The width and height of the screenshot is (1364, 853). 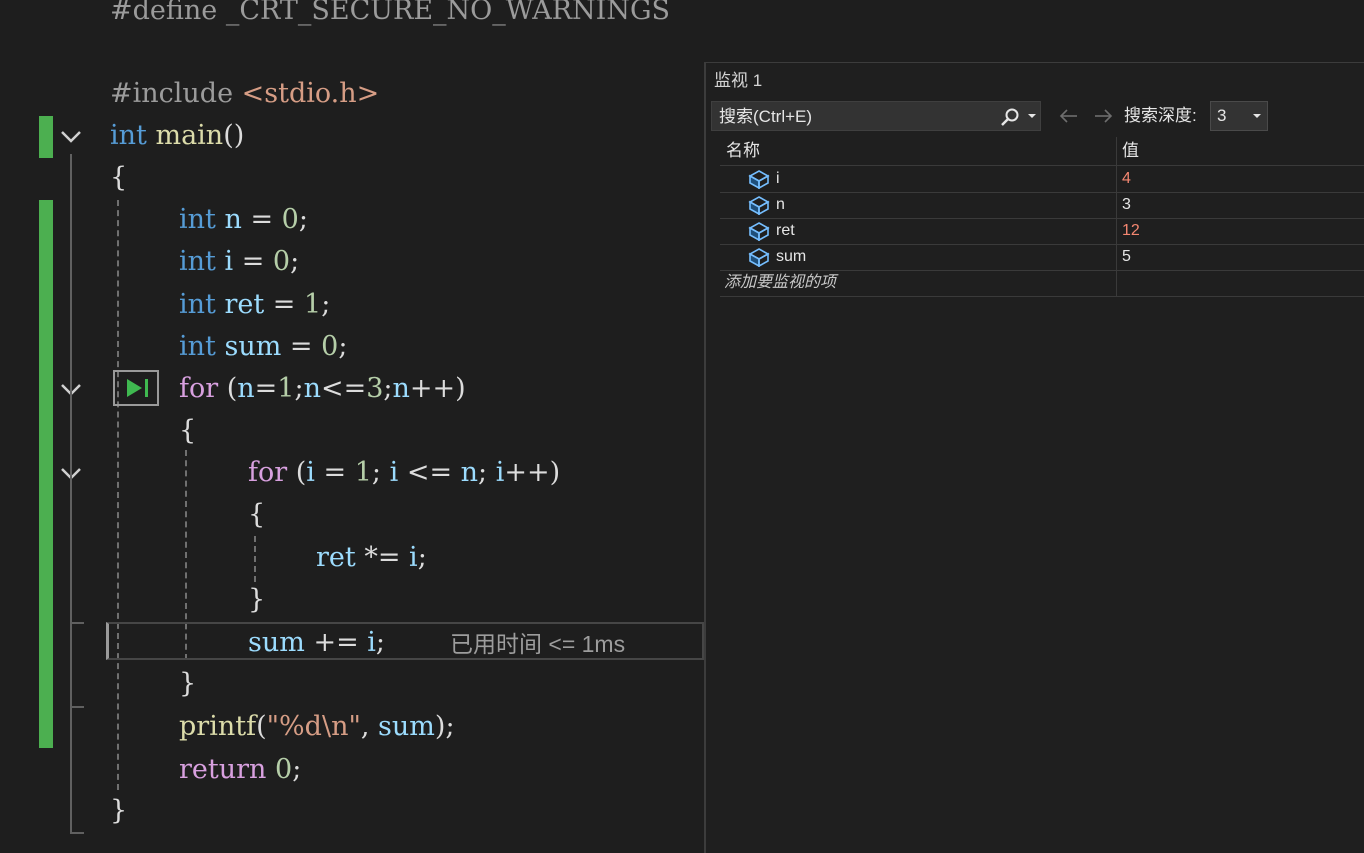 What do you see at coordinates (1130, 151) in the screenshot?
I see `column-header-value: 值` at bounding box center [1130, 151].